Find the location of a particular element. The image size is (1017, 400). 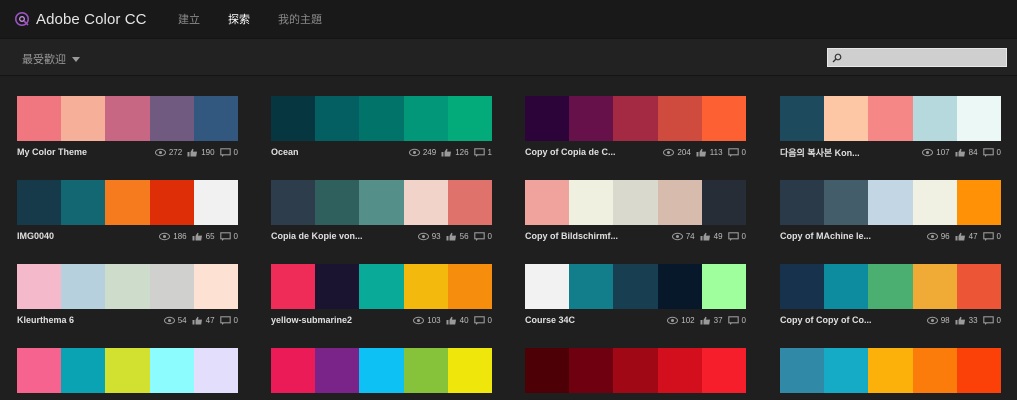

theme-name: IMG0040 is located at coordinates (81, 236).